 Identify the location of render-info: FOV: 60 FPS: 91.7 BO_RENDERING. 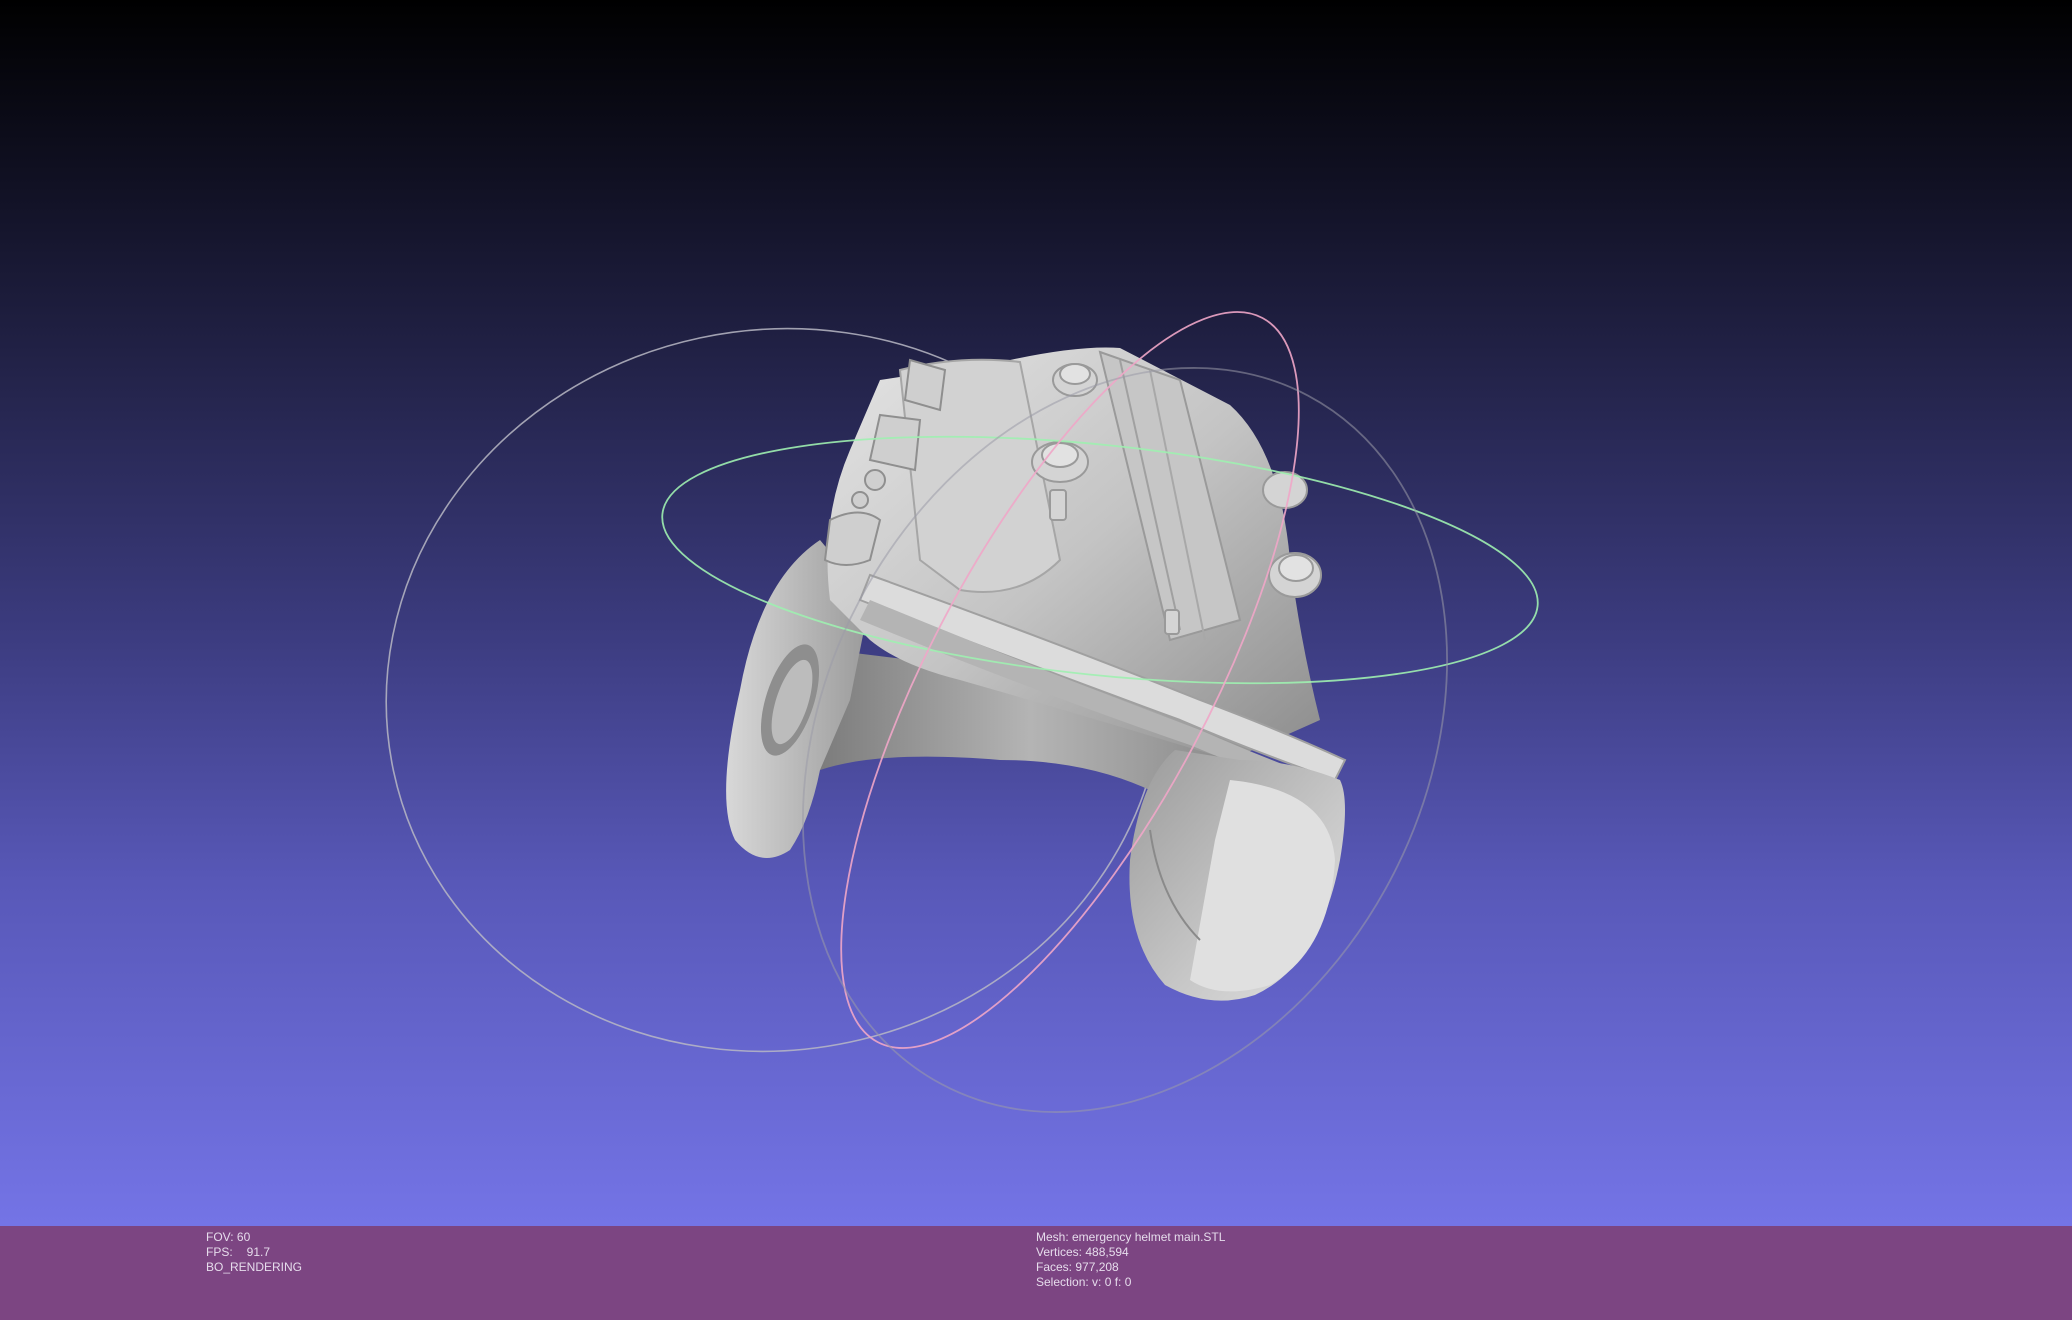
(254, 1252).